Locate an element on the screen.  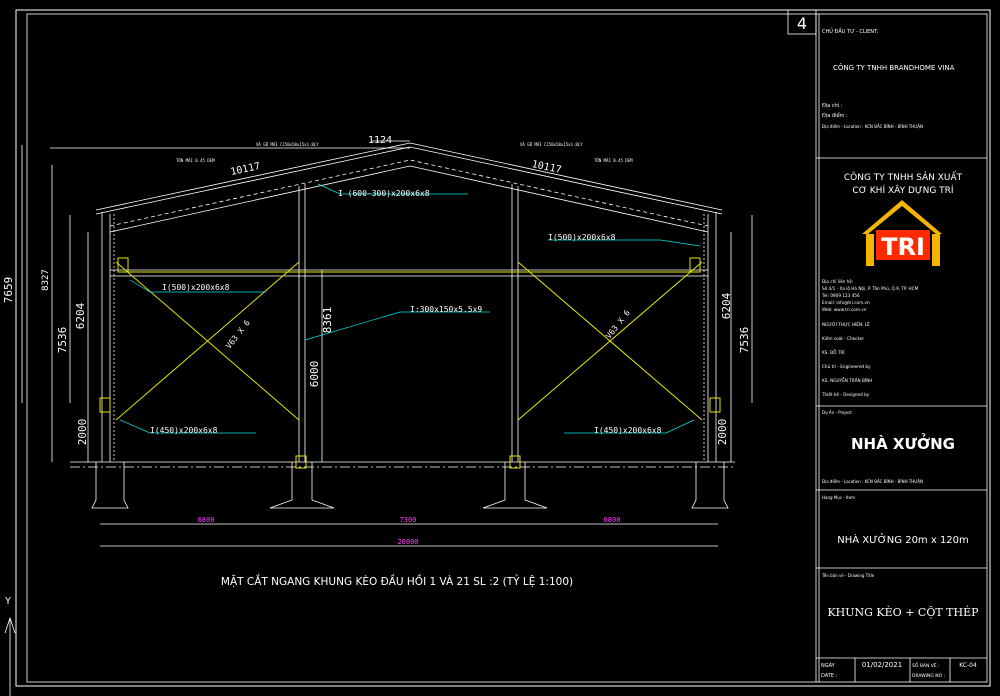
date-label-2: DATE : is located at coordinates (829, 676).